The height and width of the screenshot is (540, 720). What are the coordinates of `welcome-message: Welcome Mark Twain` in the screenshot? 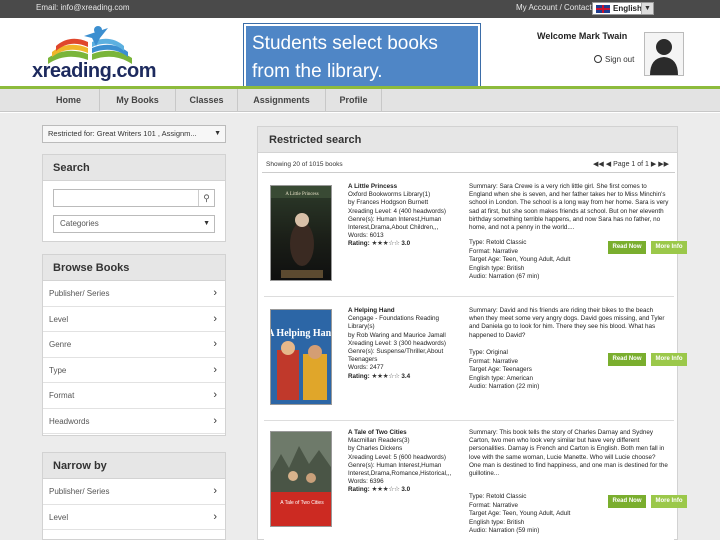 It's located at (582, 36).